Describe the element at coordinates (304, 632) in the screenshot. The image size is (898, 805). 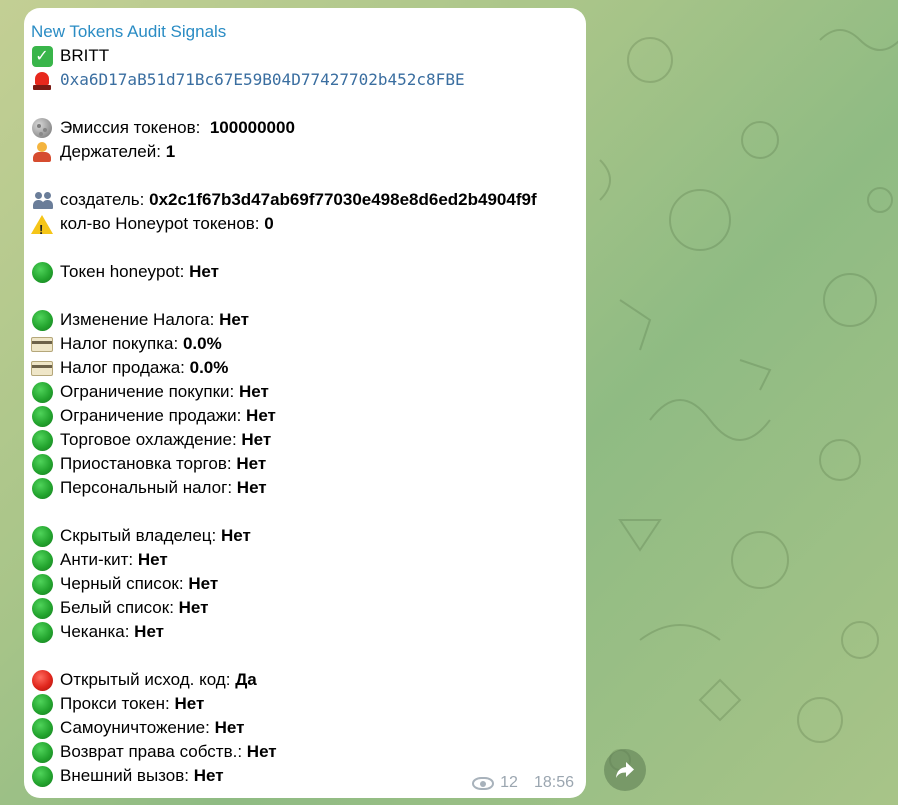
I see `status-row: Чеканка: Нет` at that location.